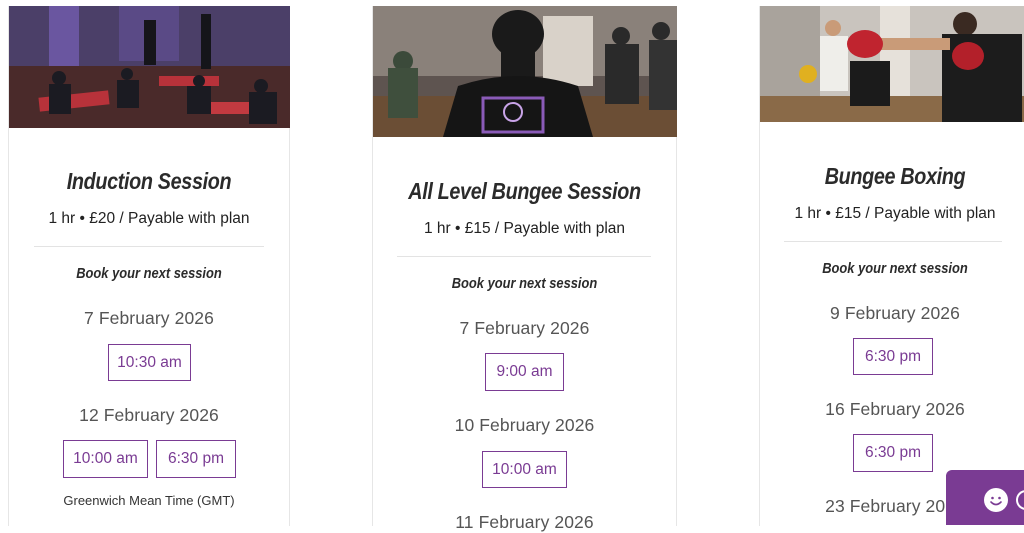 This screenshot has height=533, width=1024. Describe the element at coordinates (895, 176) in the screenshot. I see `card-title: Bungee Boxing` at that location.